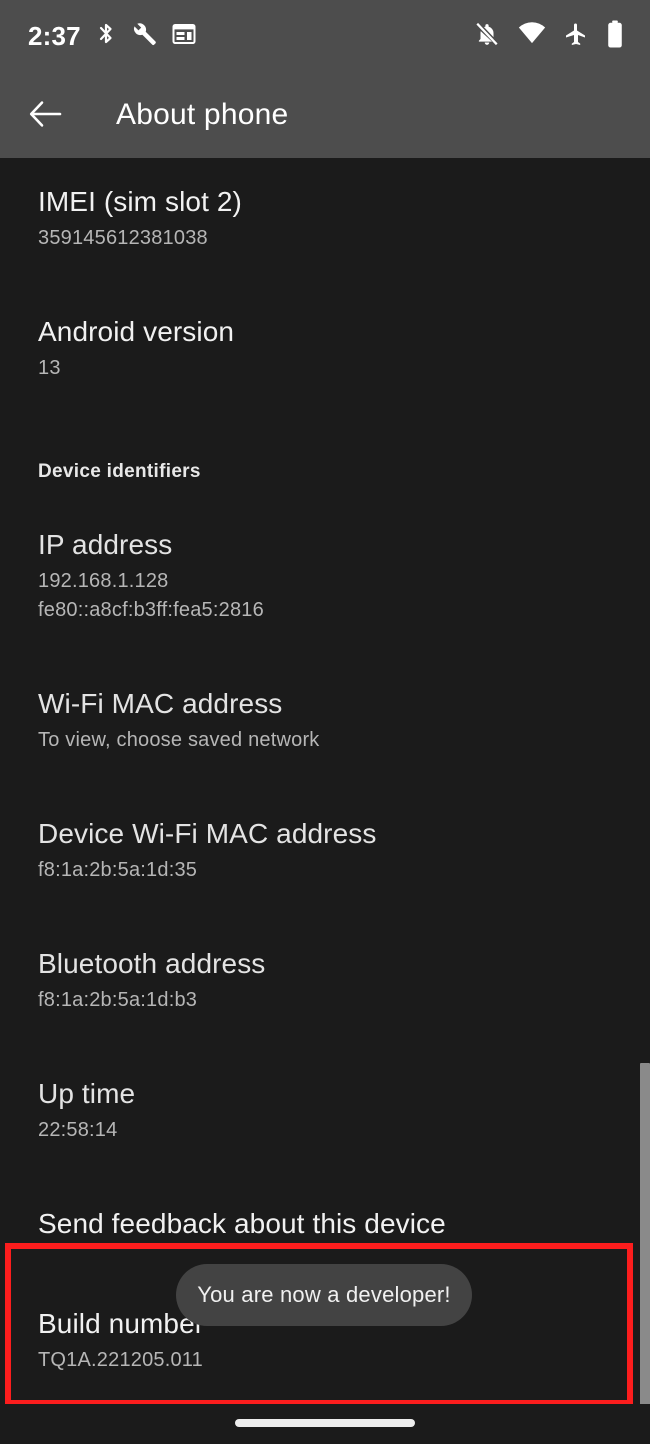 Image resolution: width=650 pixels, height=1444 pixels. I want to click on pref-send-feedback: Send feedback about this device, so click(325, 1224).